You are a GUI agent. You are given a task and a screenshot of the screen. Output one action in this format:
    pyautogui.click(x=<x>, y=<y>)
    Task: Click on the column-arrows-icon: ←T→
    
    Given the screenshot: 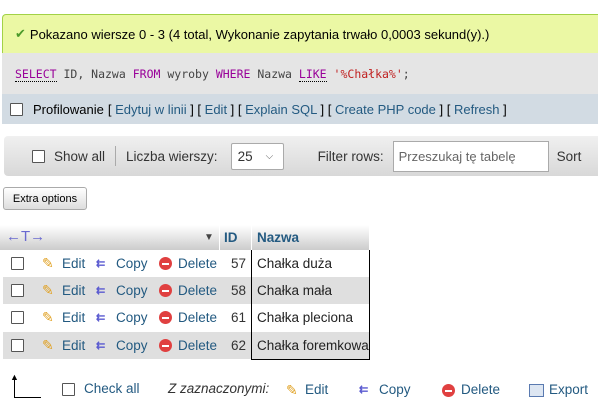 What is the action you would take?
    pyautogui.click(x=25, y=236)
    